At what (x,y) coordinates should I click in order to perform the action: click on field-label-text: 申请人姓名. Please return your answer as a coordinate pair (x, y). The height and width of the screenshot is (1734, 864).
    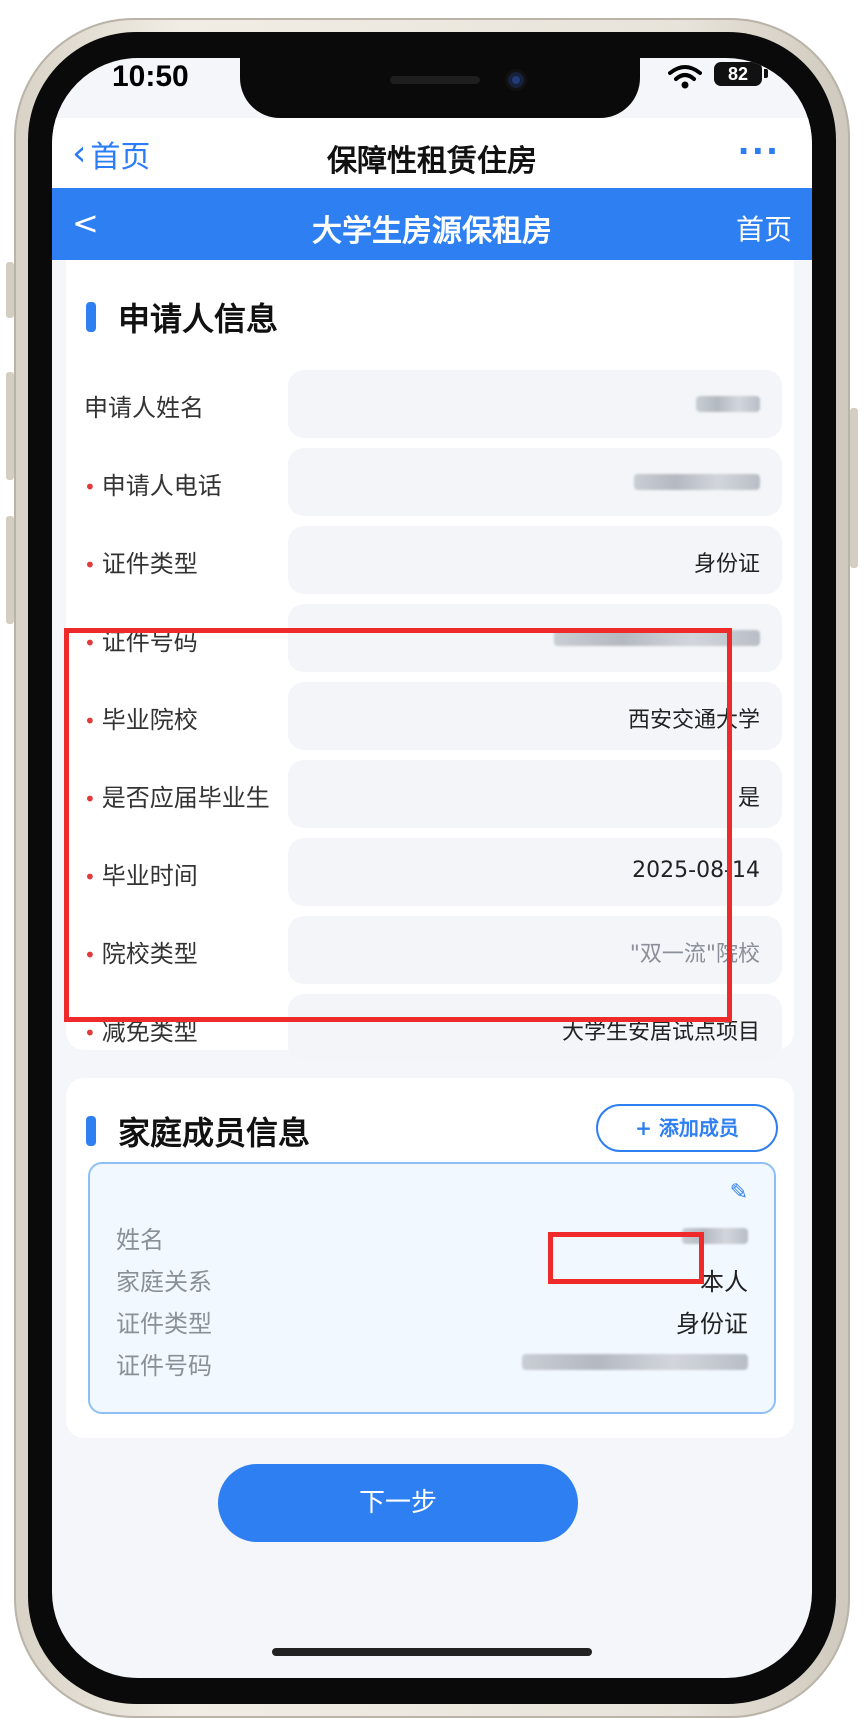
    Looking at the image, I should click on (144, 408).